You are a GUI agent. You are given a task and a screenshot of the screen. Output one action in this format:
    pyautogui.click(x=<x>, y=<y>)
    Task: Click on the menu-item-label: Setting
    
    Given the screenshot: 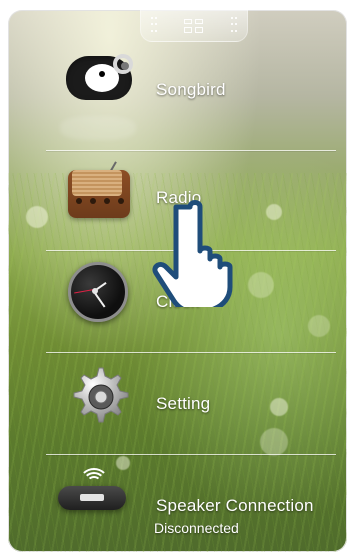 What is the action you would take?
    pyautogui.click(x=183, y=403)
    